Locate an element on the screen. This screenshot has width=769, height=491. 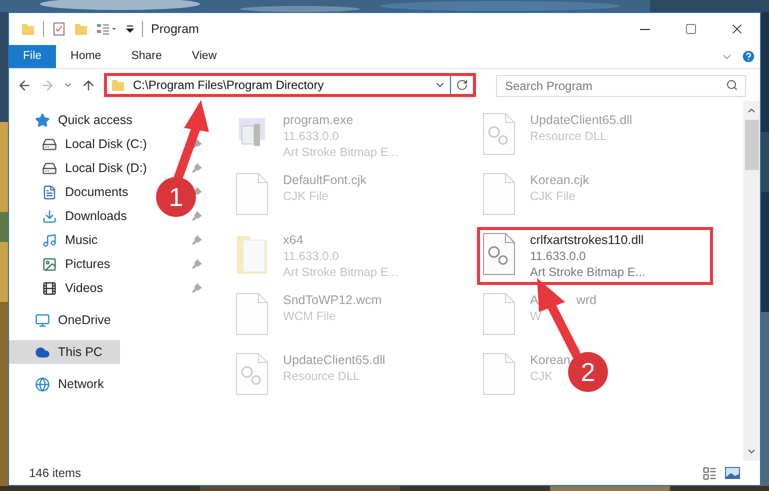
ribbon-tab: Home is located at coordinates (86, 56).